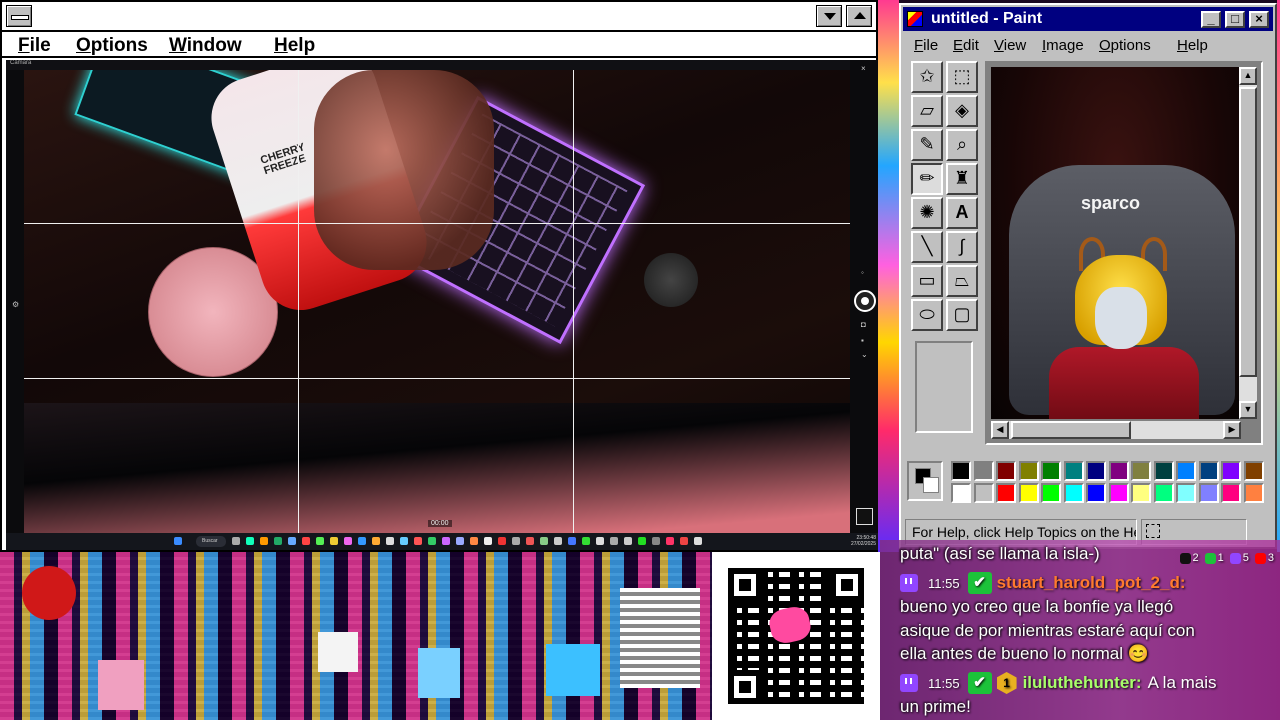 The image size is (1280, 720). What do you see at coordinates (1116, 243) in the screenshot?
I see `paint-canvas: sparco` at bounding box center [1116, 243].